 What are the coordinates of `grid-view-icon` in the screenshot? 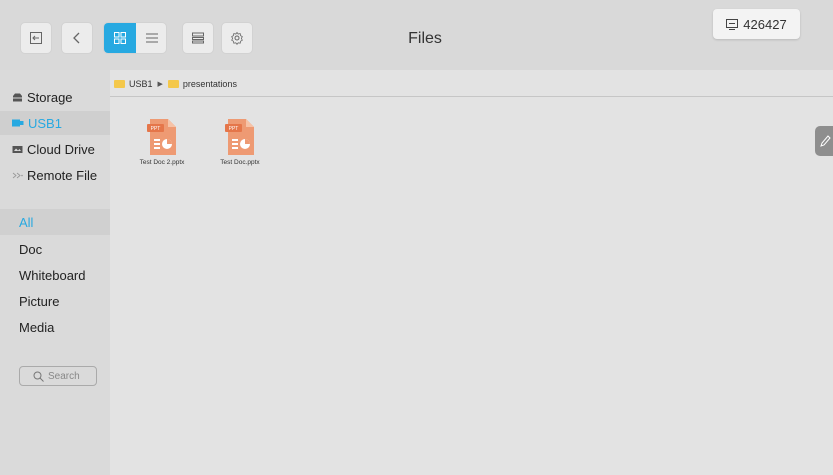 It's located at (120, 38).